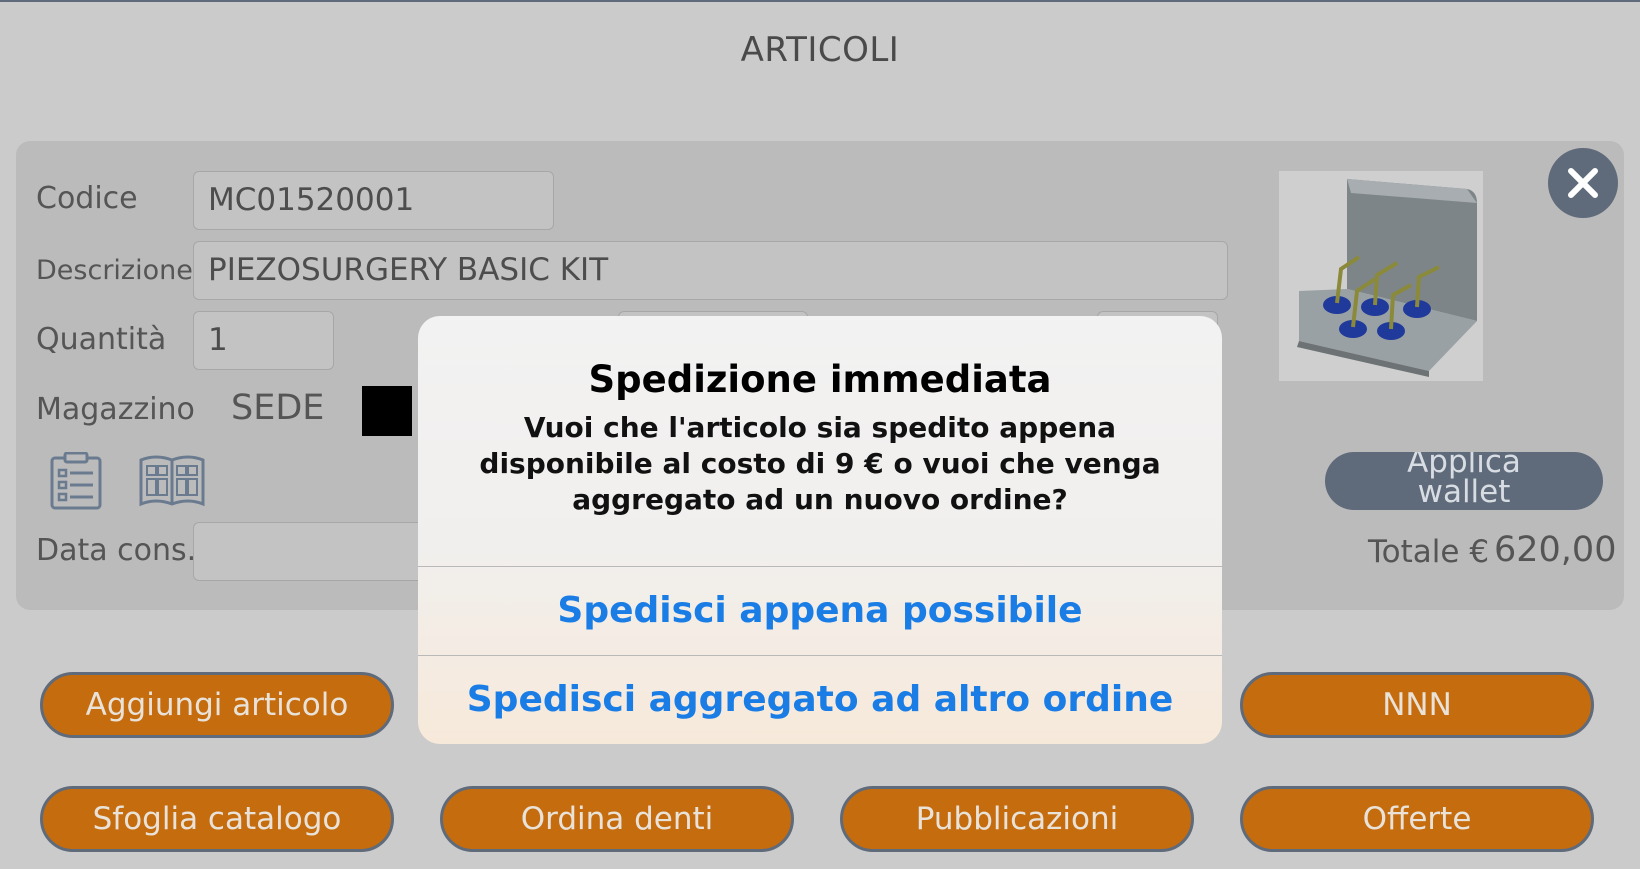  I want to click on color-swatch, so click(387, 411).